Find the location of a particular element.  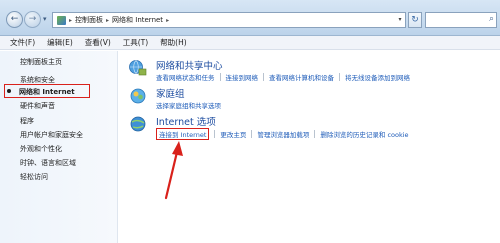

search-input: ⌕ is located at coordinates (461, 20).